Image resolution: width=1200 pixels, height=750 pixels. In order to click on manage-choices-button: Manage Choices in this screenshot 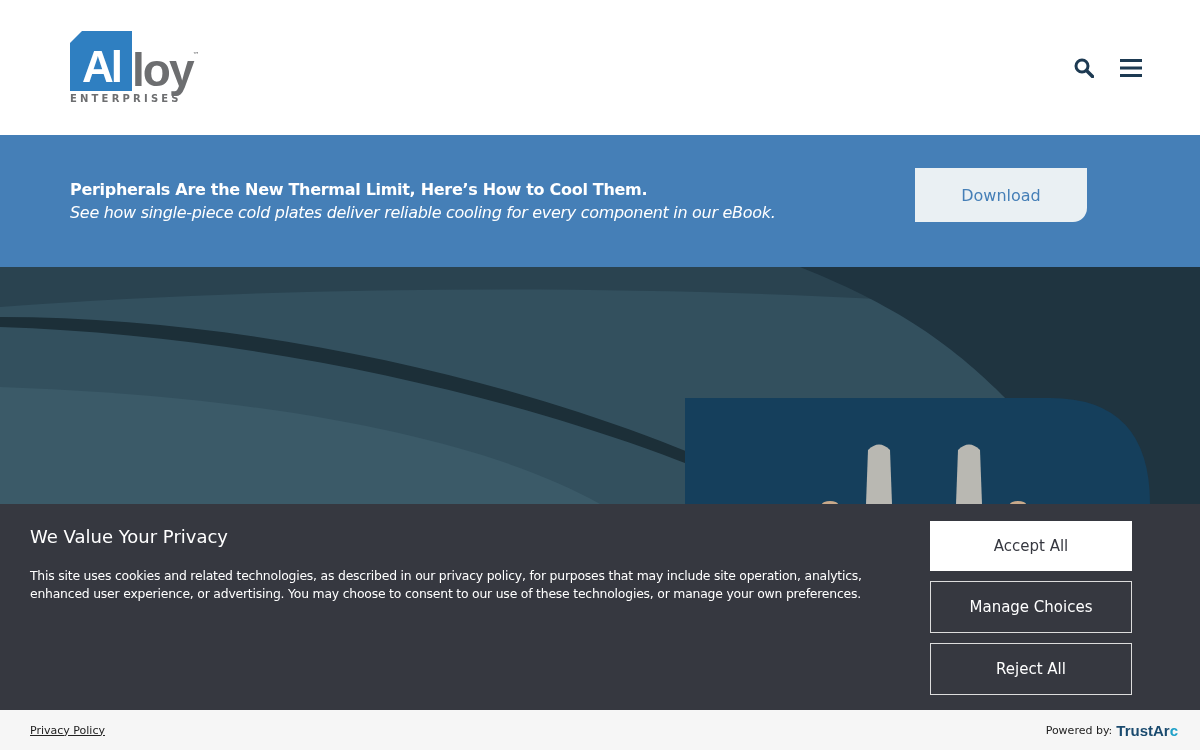, I will do `click(1031, 607)`.